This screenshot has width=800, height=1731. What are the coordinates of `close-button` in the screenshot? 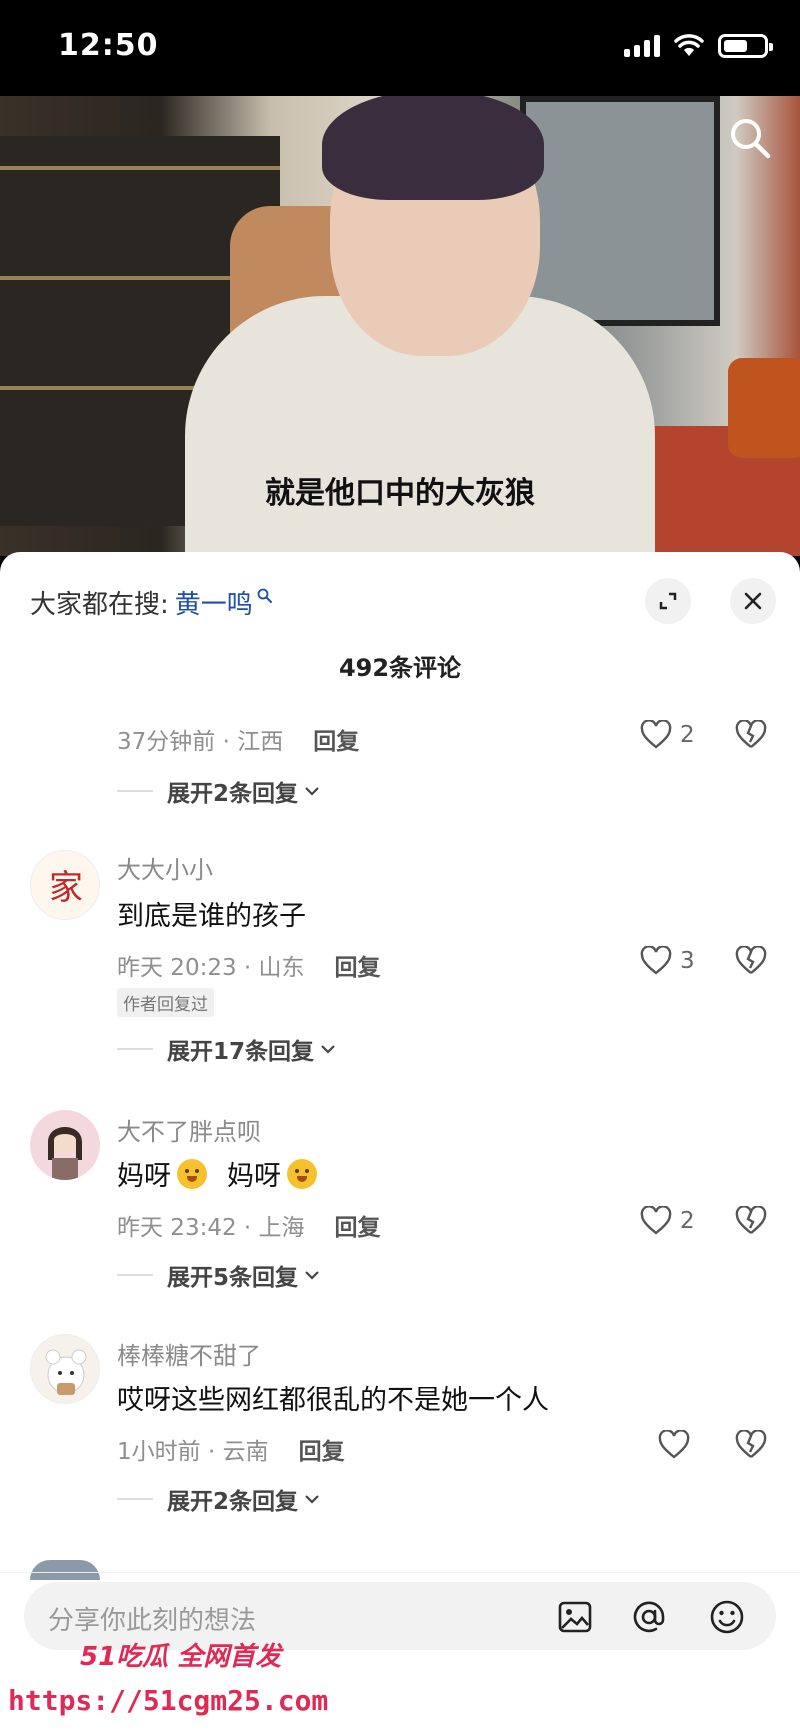 It's located at (753, 601).